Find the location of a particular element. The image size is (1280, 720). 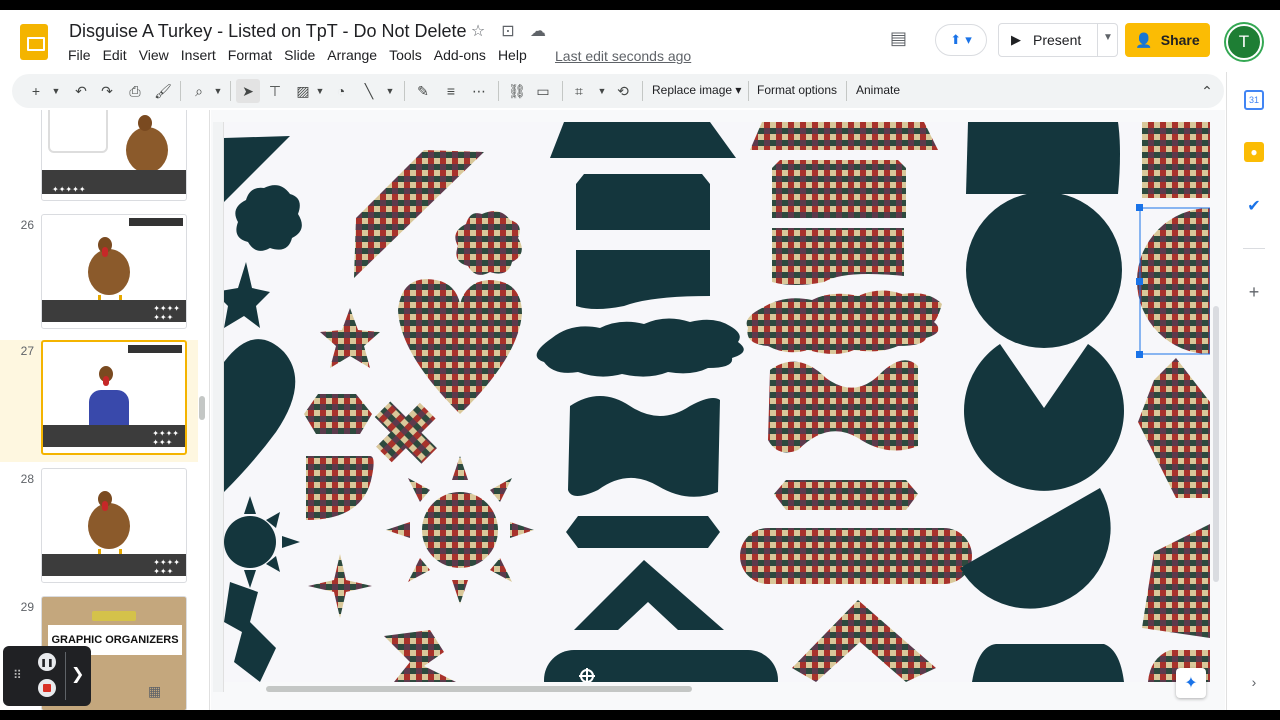

zoom-icon: ⌕ is located at coordinates (199, 91).